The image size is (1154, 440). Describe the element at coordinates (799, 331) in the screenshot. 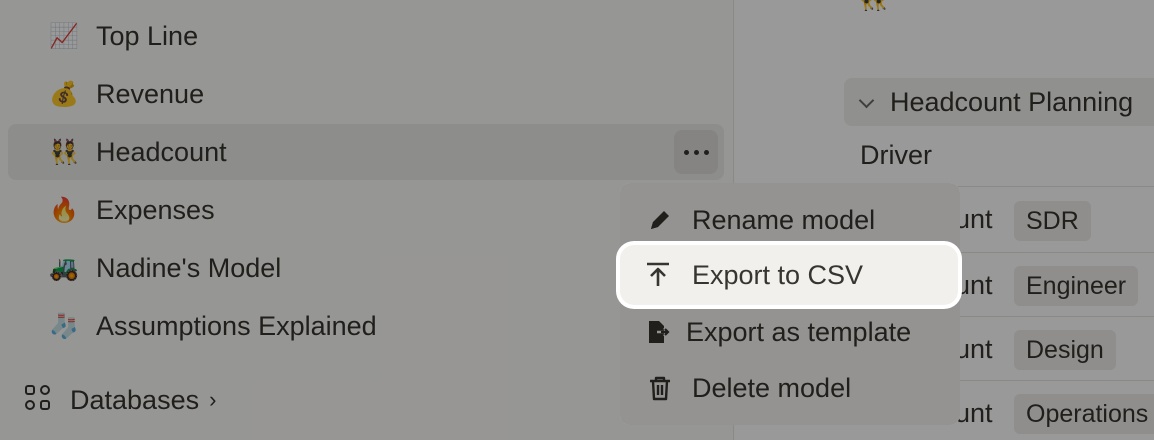

I see `menu-item-label: Export as template` at that location.